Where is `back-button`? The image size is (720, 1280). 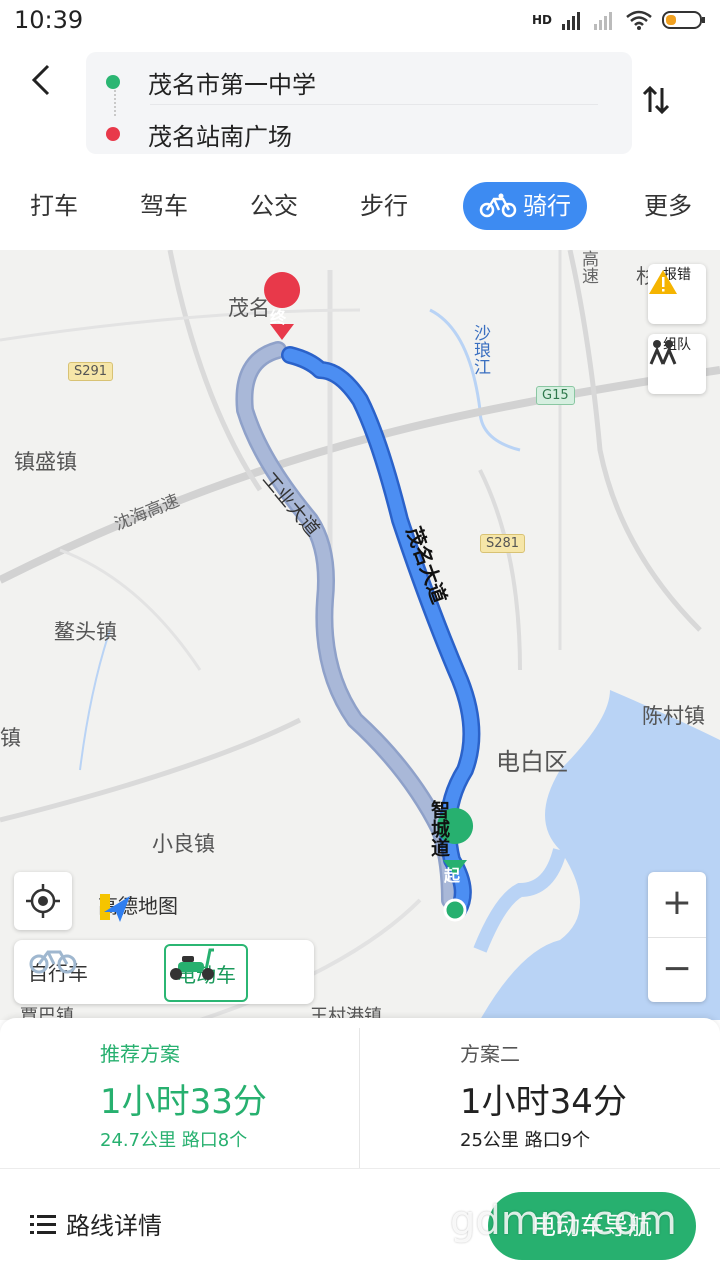 back-button is located at coordinates (42, 80).